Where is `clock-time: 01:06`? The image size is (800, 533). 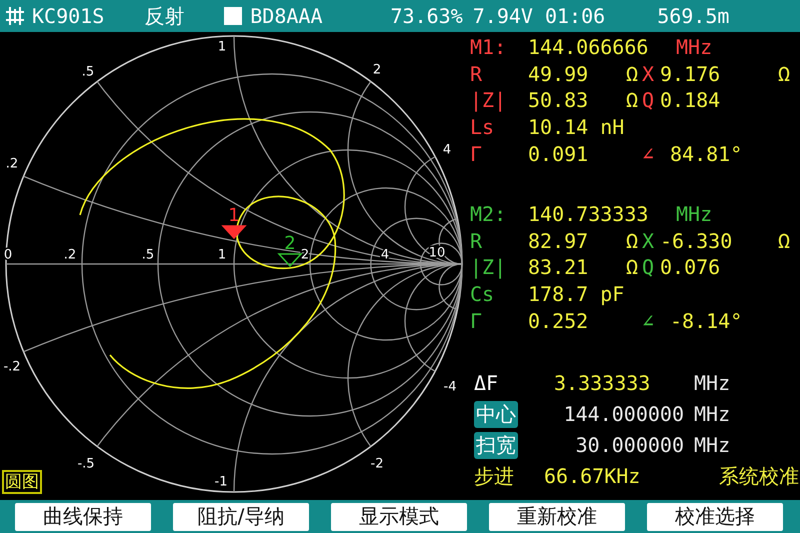
clock-time: 01:06 is located at coordinates (575, 16).